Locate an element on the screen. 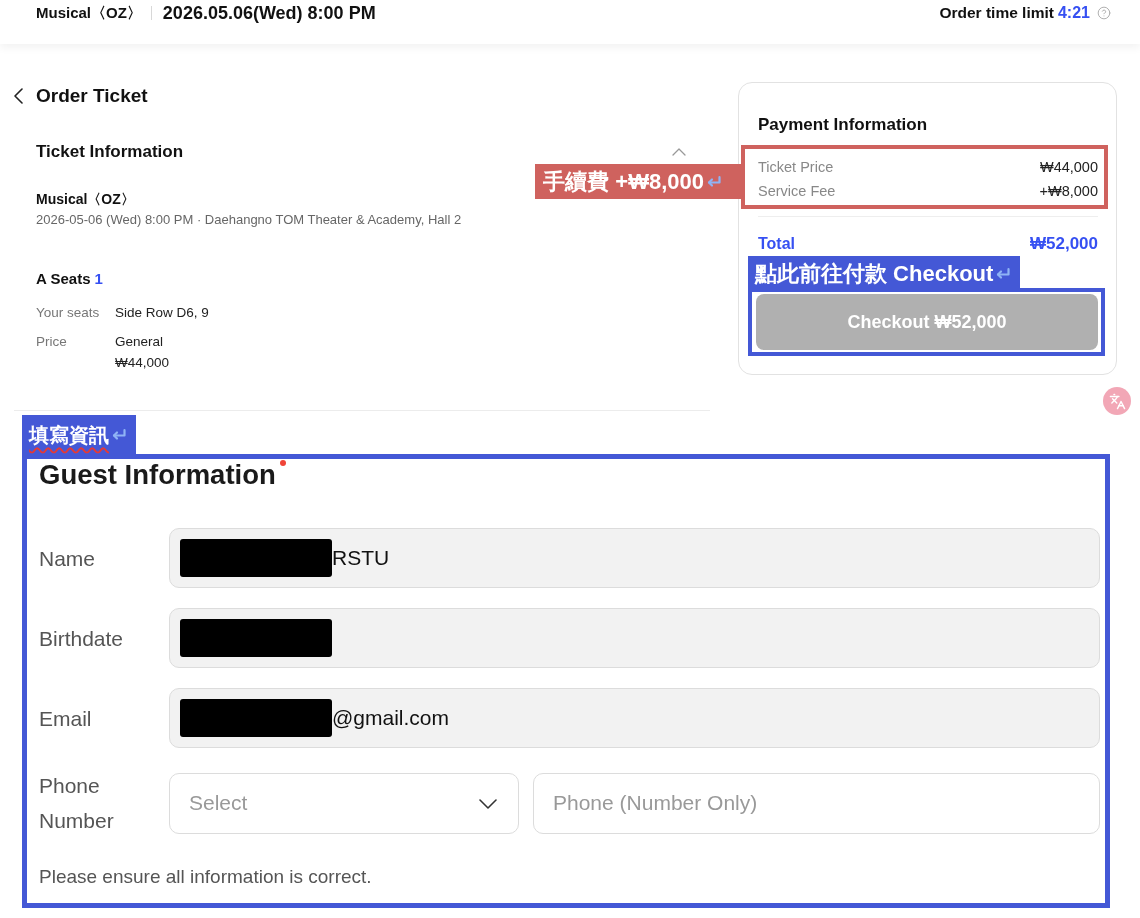  section-title: Ticket Information is located at coordinates (110, 152).